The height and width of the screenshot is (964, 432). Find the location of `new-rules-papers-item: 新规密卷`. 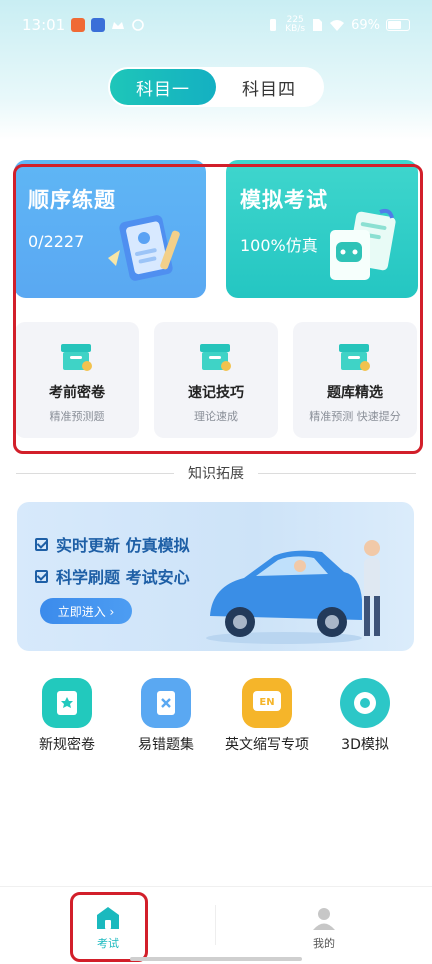

new-rules-papers-item: 新规密卷 is located at coordinates (67, 716).